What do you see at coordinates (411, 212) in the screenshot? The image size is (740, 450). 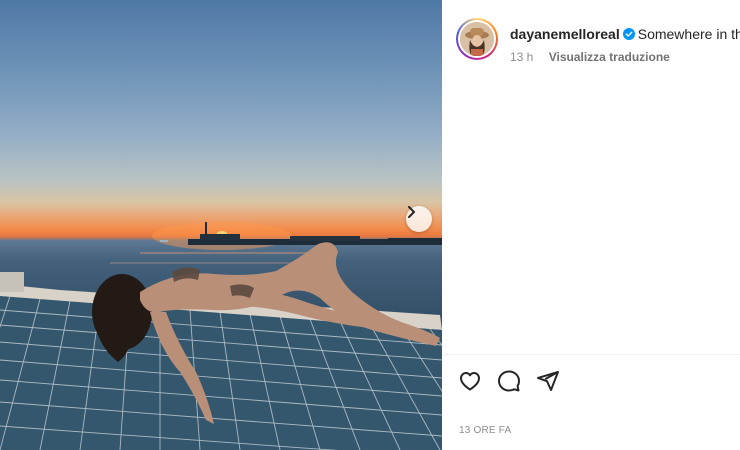 I see `chevron-right-icon` at bounding box center [411, 212].